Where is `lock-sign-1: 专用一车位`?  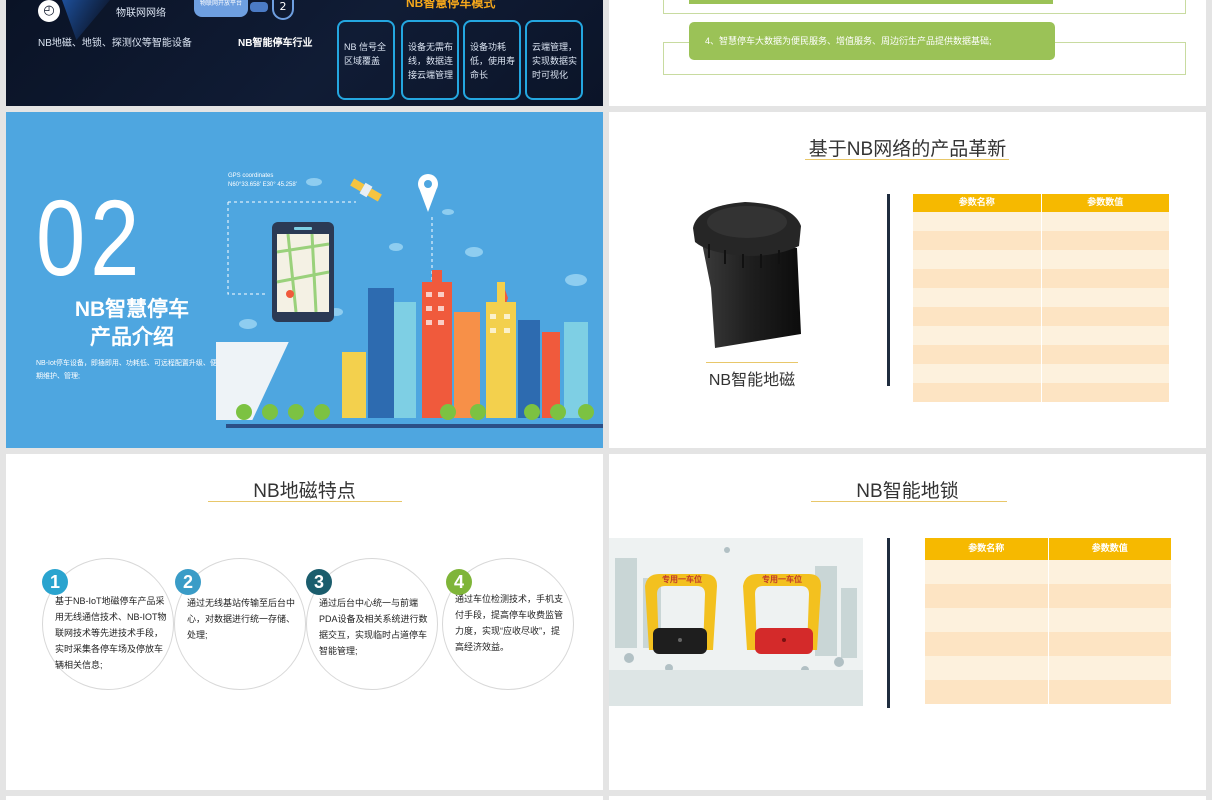 lock-sign-1: 专用一车位 is located at coordinates (682, 579).